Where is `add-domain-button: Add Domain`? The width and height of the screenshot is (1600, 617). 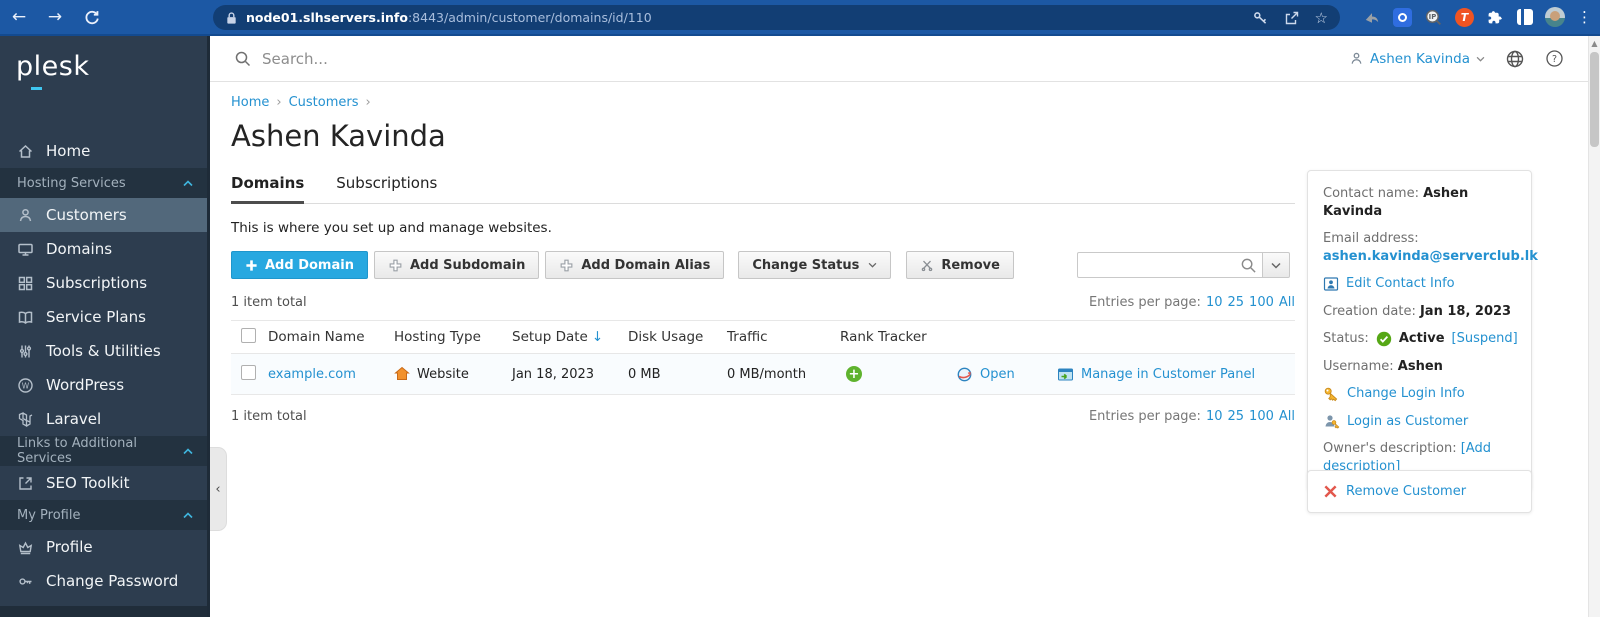
add-domain-button: Add Domain is located at coordinates (299, 265).